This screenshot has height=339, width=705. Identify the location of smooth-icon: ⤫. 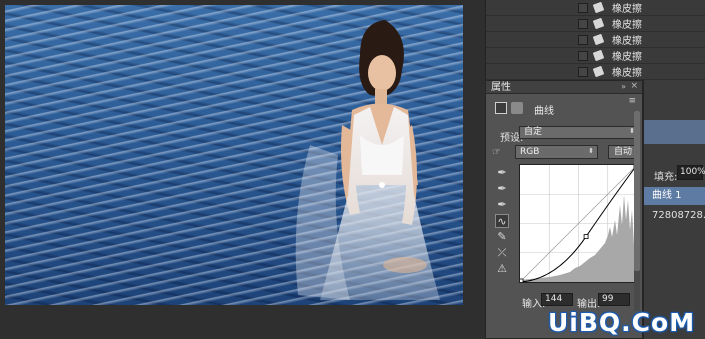
(502, 253).